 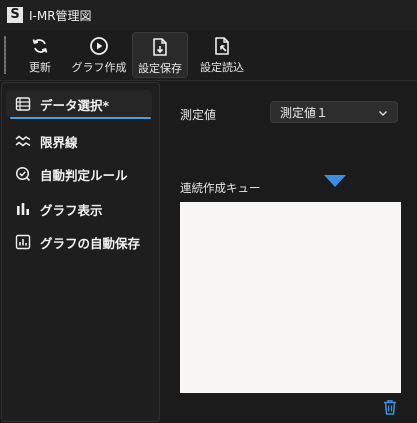 I want to click on measurement-select-value: 測定値１, so click(x=304, y=112).